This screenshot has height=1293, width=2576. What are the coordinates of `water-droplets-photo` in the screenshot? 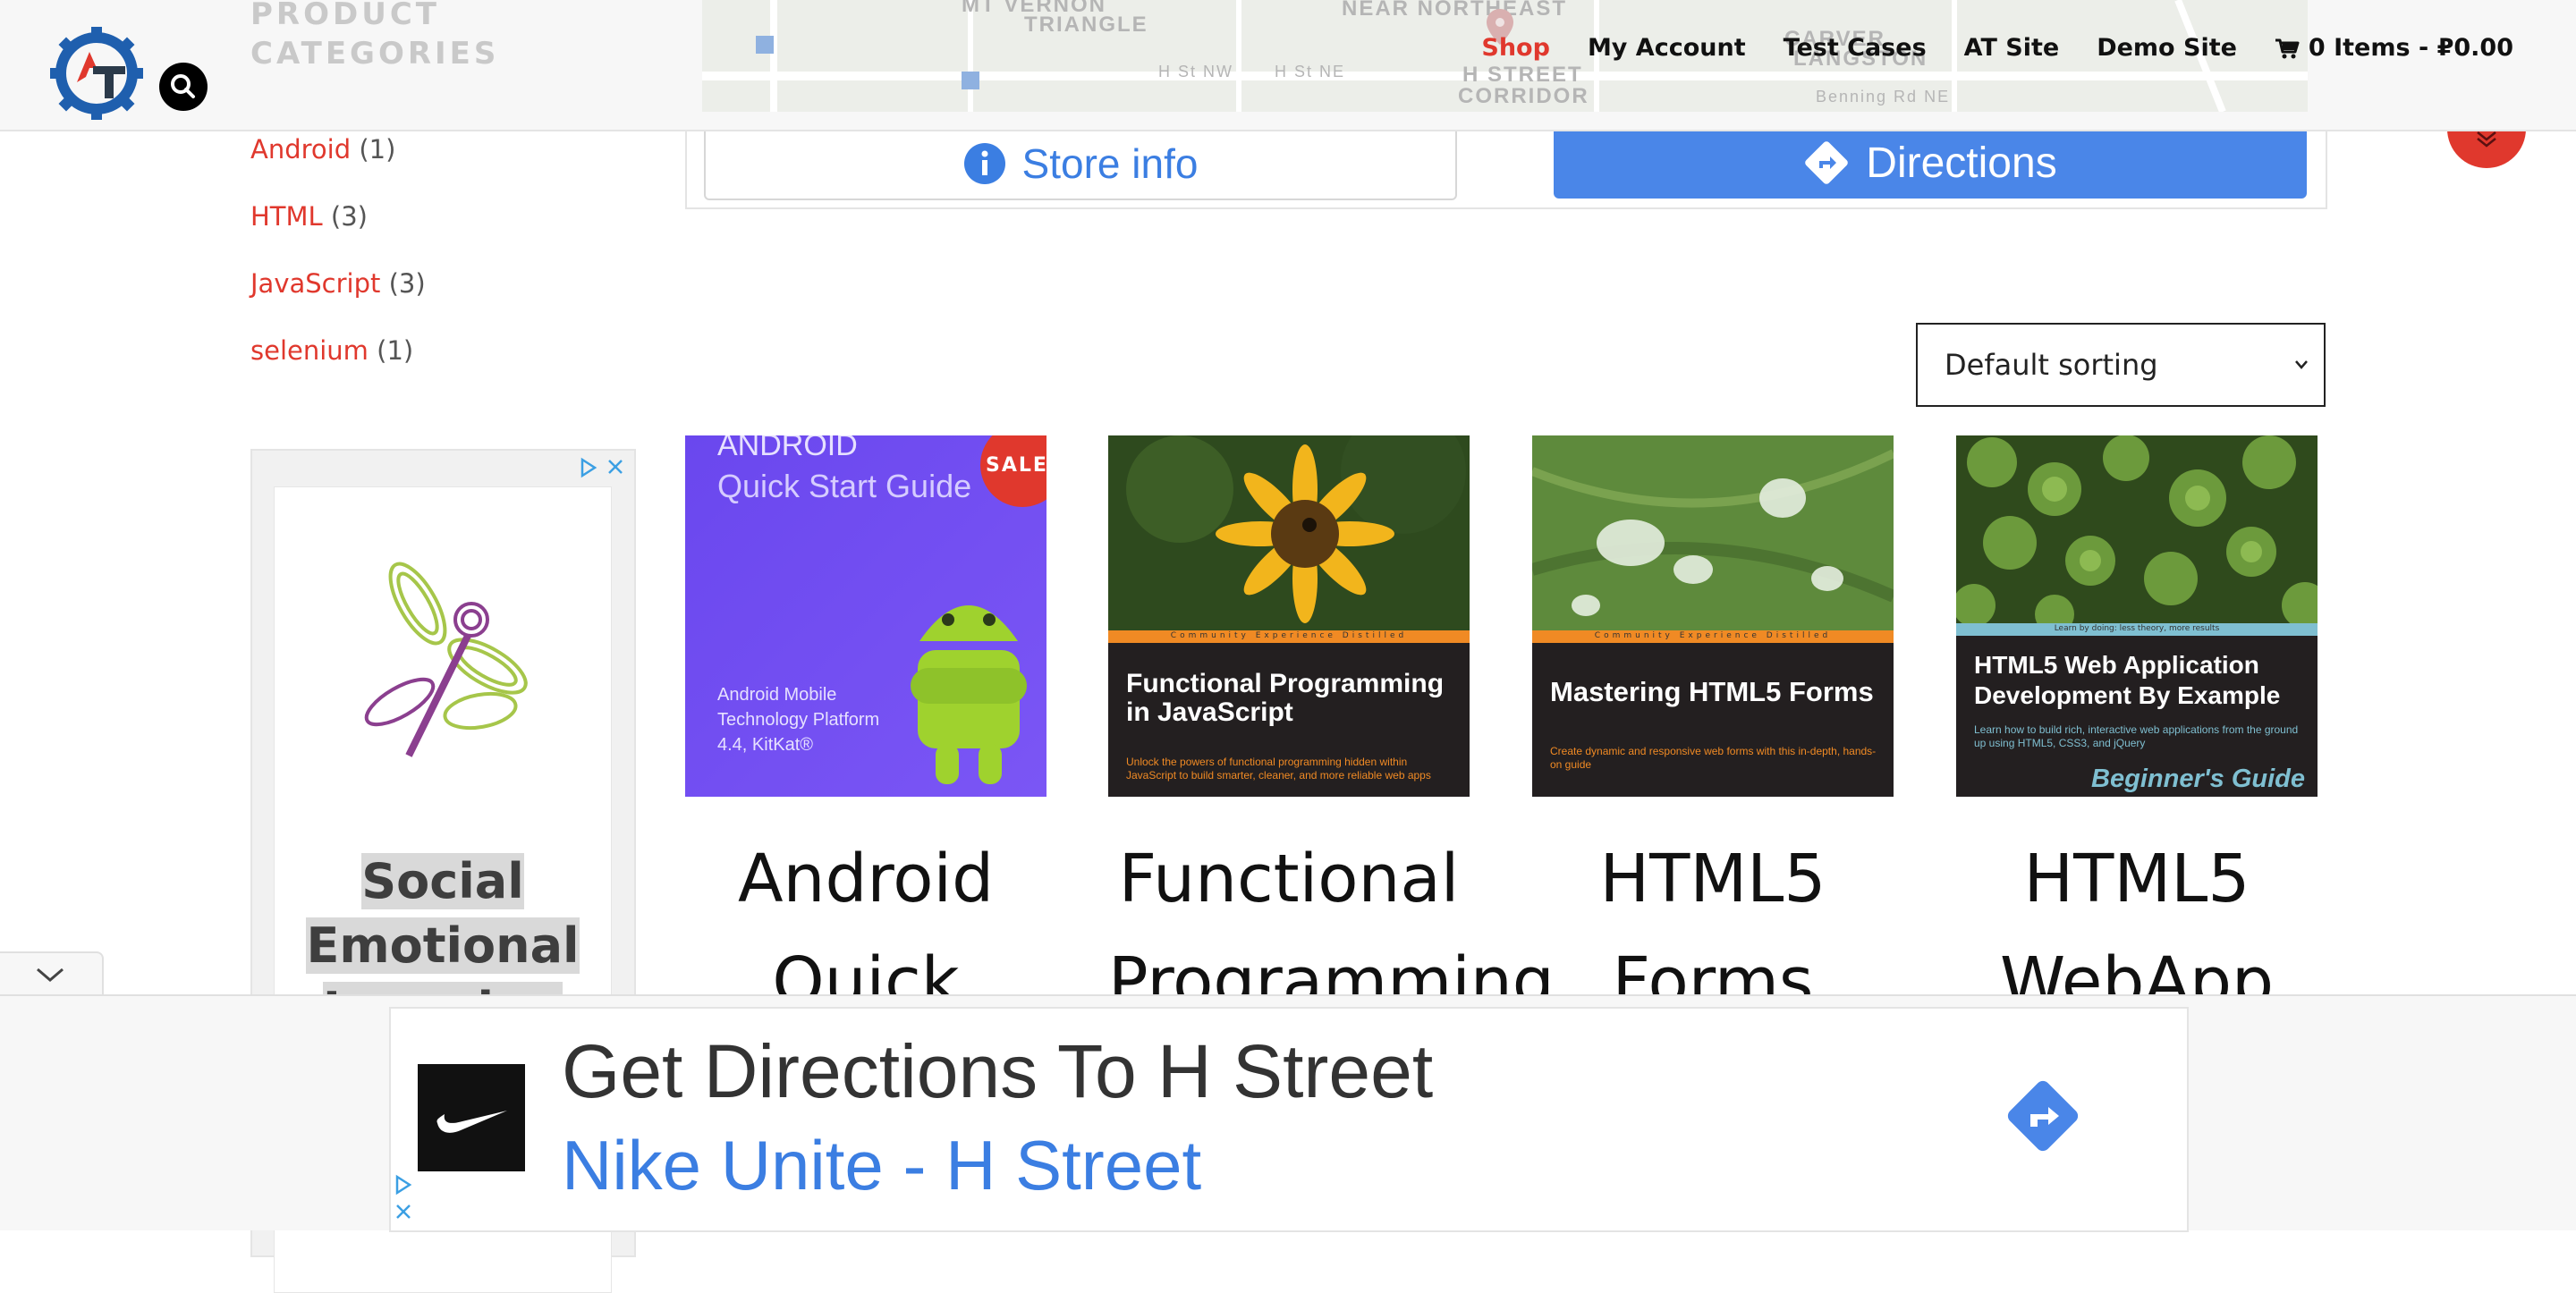 It's located at (1713, 533).